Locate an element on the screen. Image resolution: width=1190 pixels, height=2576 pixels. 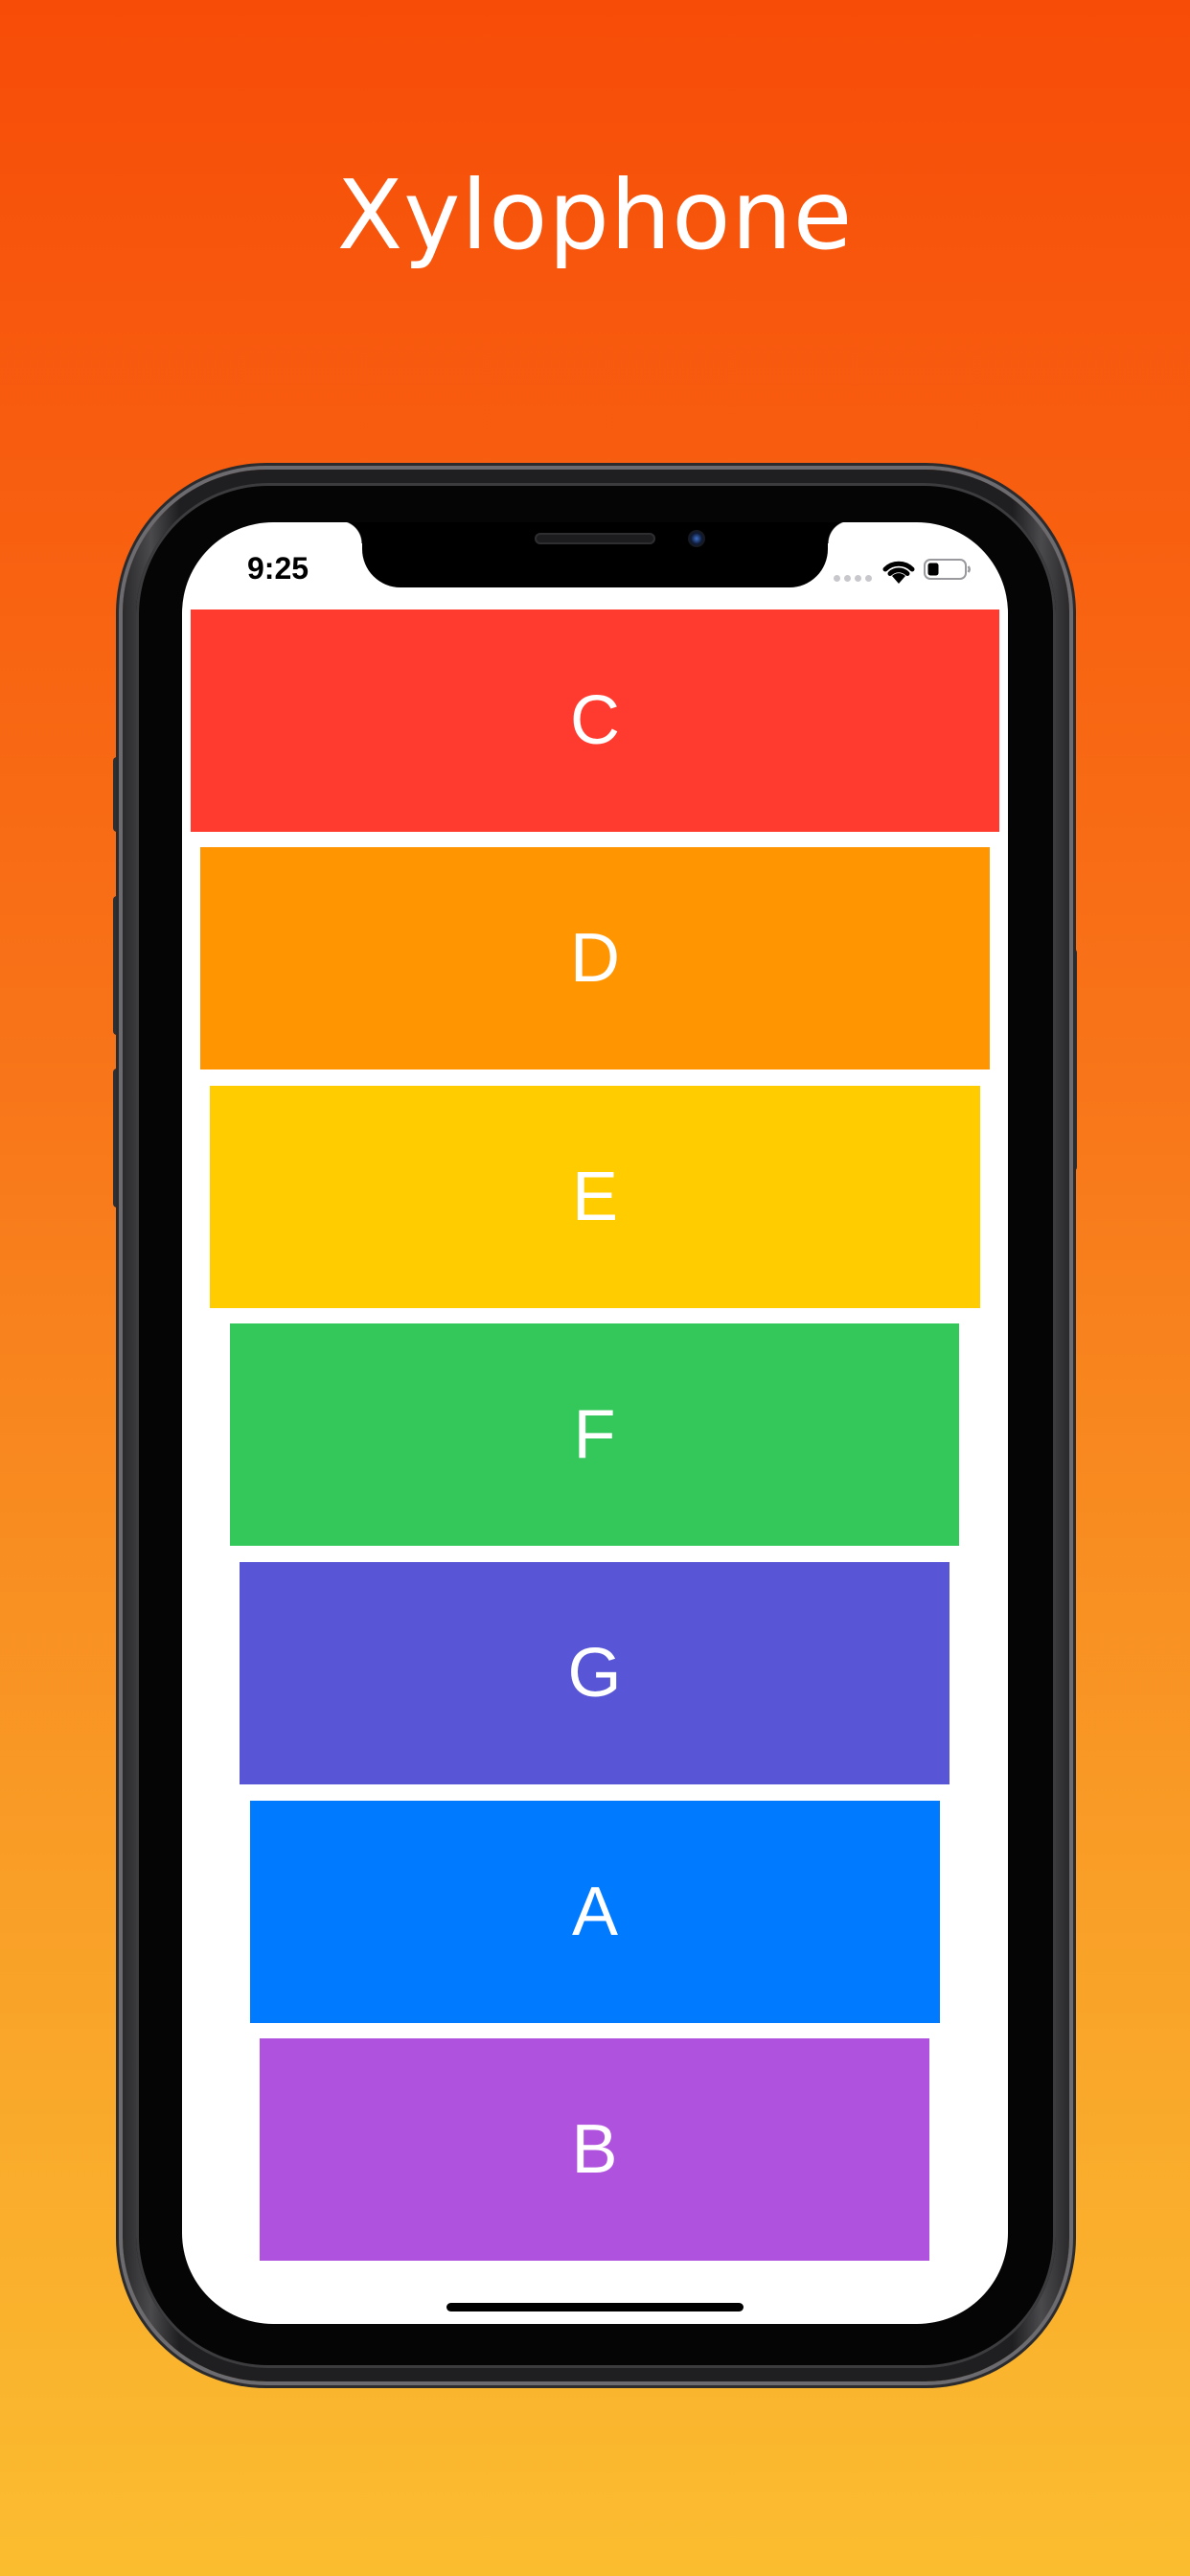
battery-icon is located at coordinates (948, 569).